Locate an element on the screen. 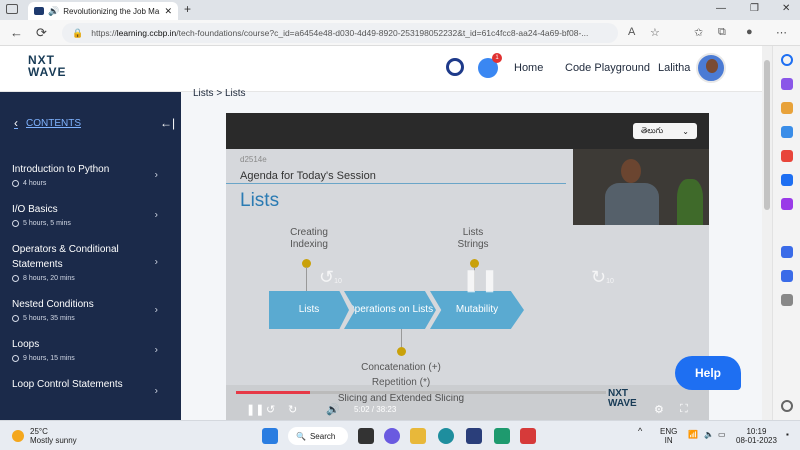 The image size is (800, 450). wifi-icon: 📶 is located at coordinates (693, 434).